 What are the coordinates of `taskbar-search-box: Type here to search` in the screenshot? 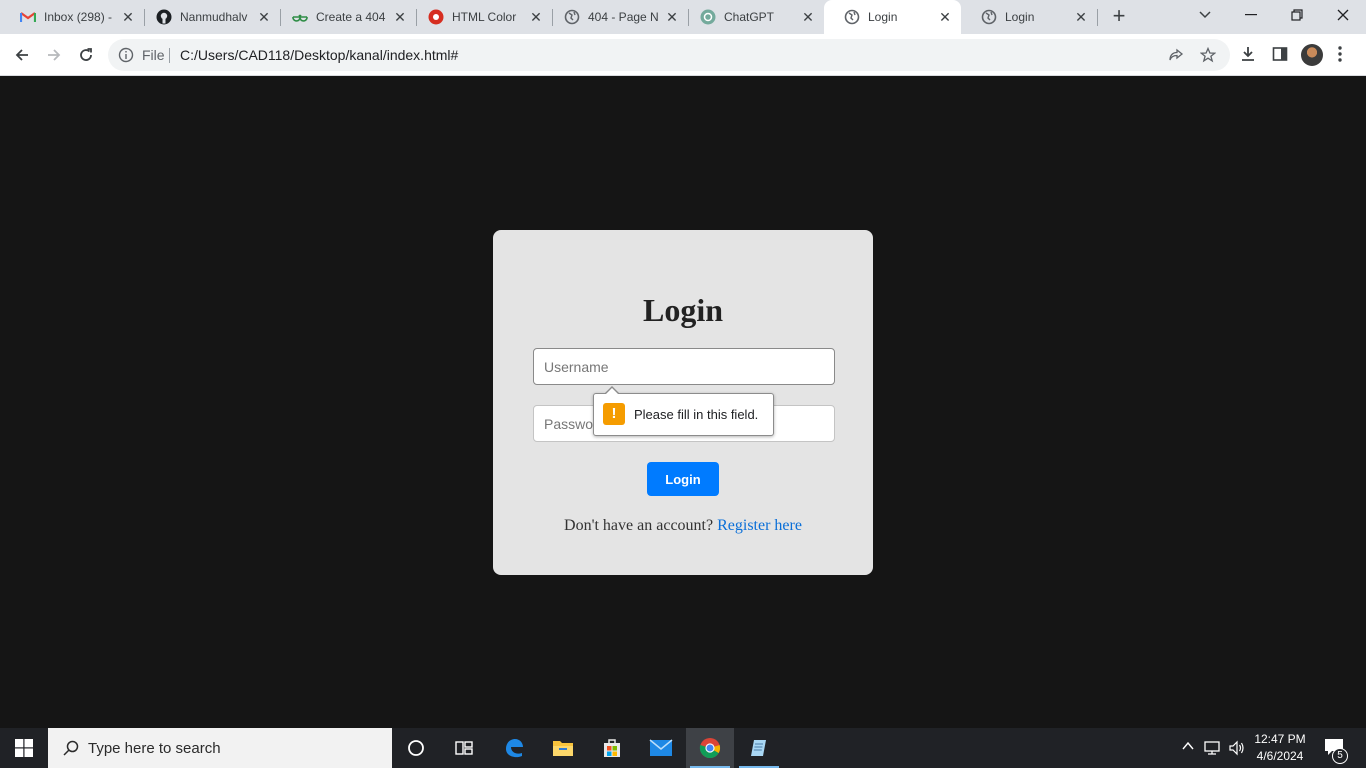 It's located at (220, 748).